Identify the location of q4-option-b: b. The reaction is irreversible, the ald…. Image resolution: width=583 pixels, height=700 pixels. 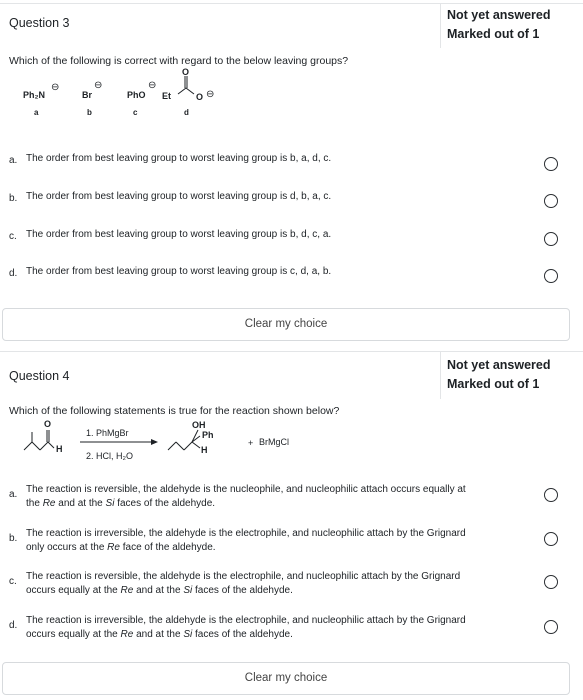
(279, 541).